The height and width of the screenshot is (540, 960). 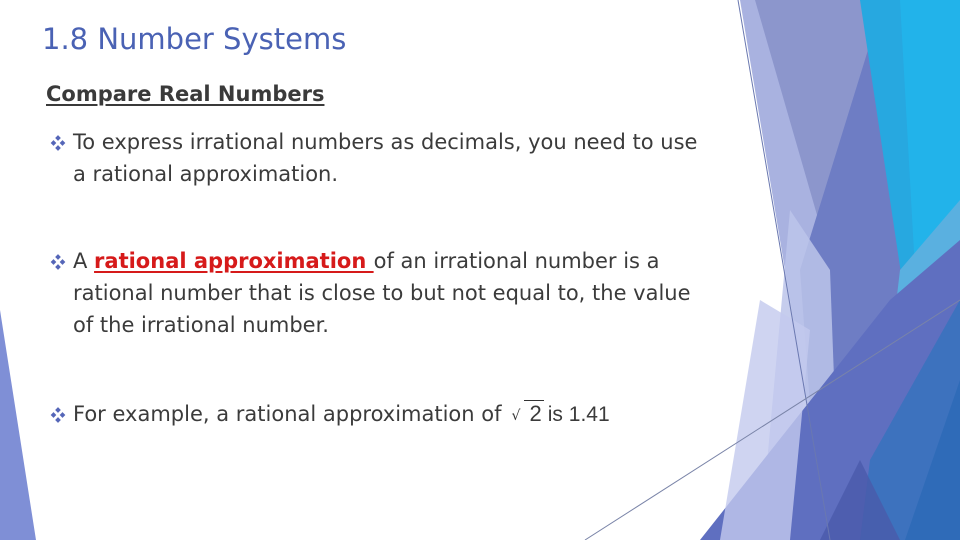 I want to click on bullet-rest: of an irrational number is a, so click(x=516, y=261).